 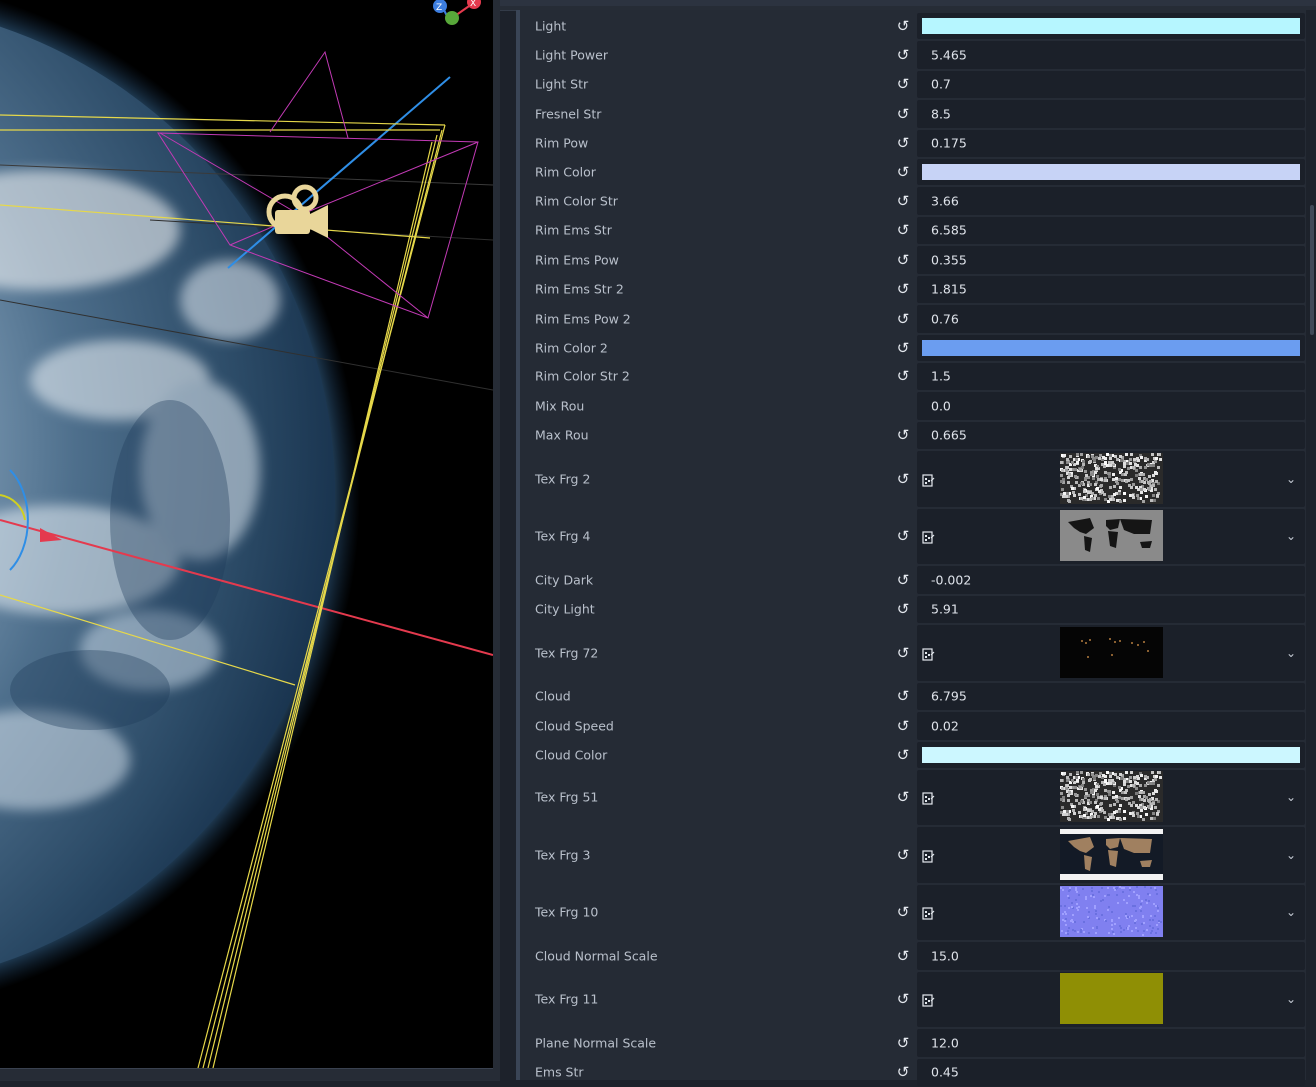 What do you see at coordinates (579, 289) in the screenshot?
I see `property-label: Rim Ems Str 2` at bounding box center [579, 289].